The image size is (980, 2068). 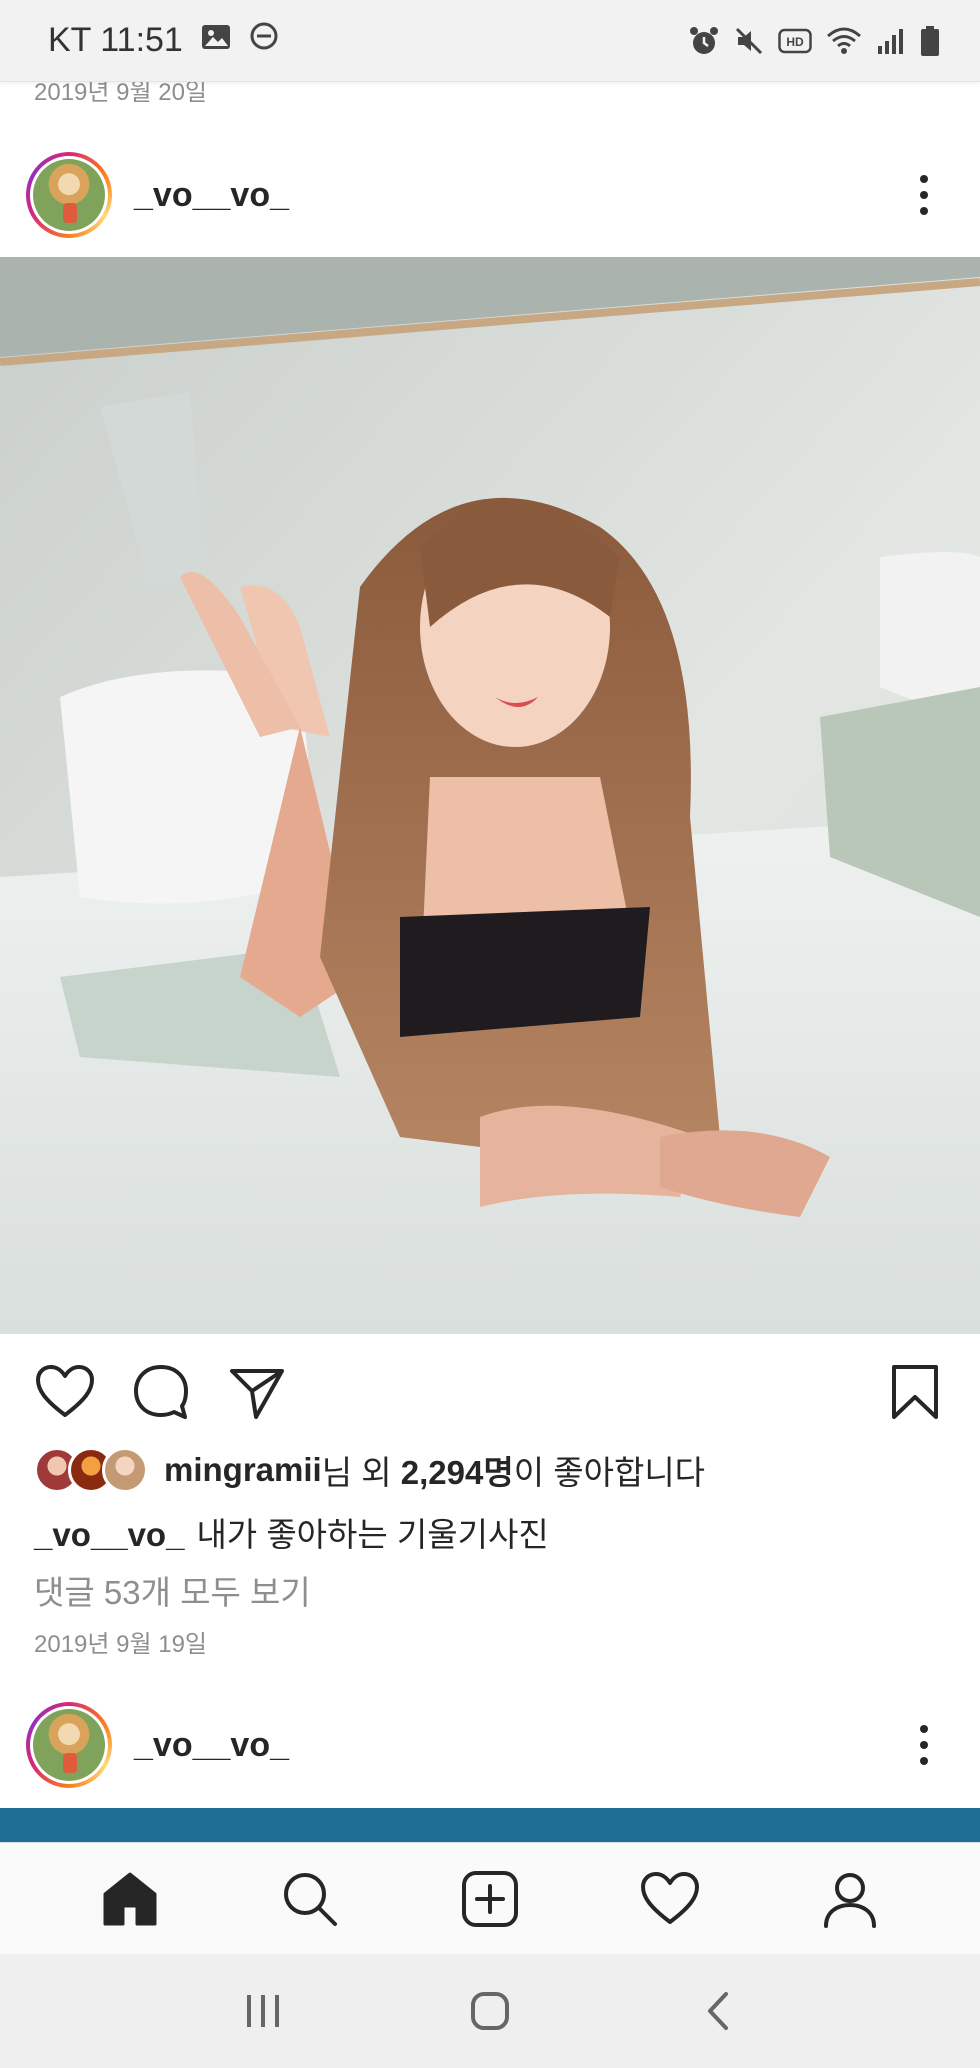 What do you see at coordinates (670, 1899) in the screenshot?
I see `activity-icon` at bounding box center [670, 1899].